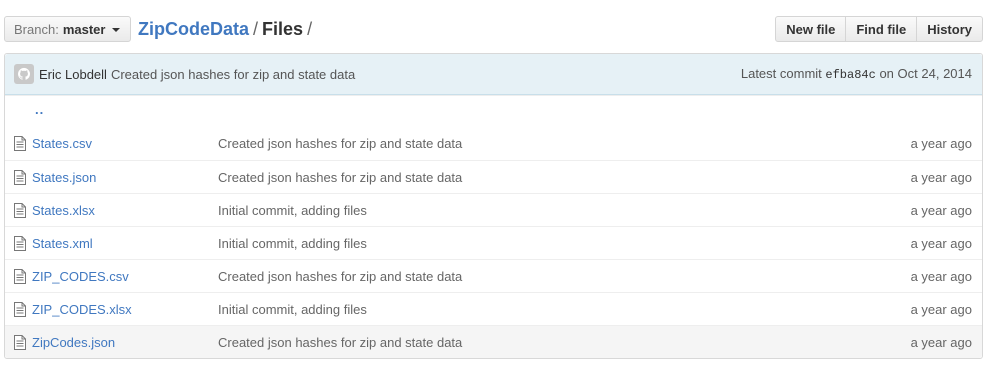  What do you see at coordinates (82, 309) in the screenshot?
I see `file-name-link: ZIP_CODES.xlsx` at bounding box center [82, 309].